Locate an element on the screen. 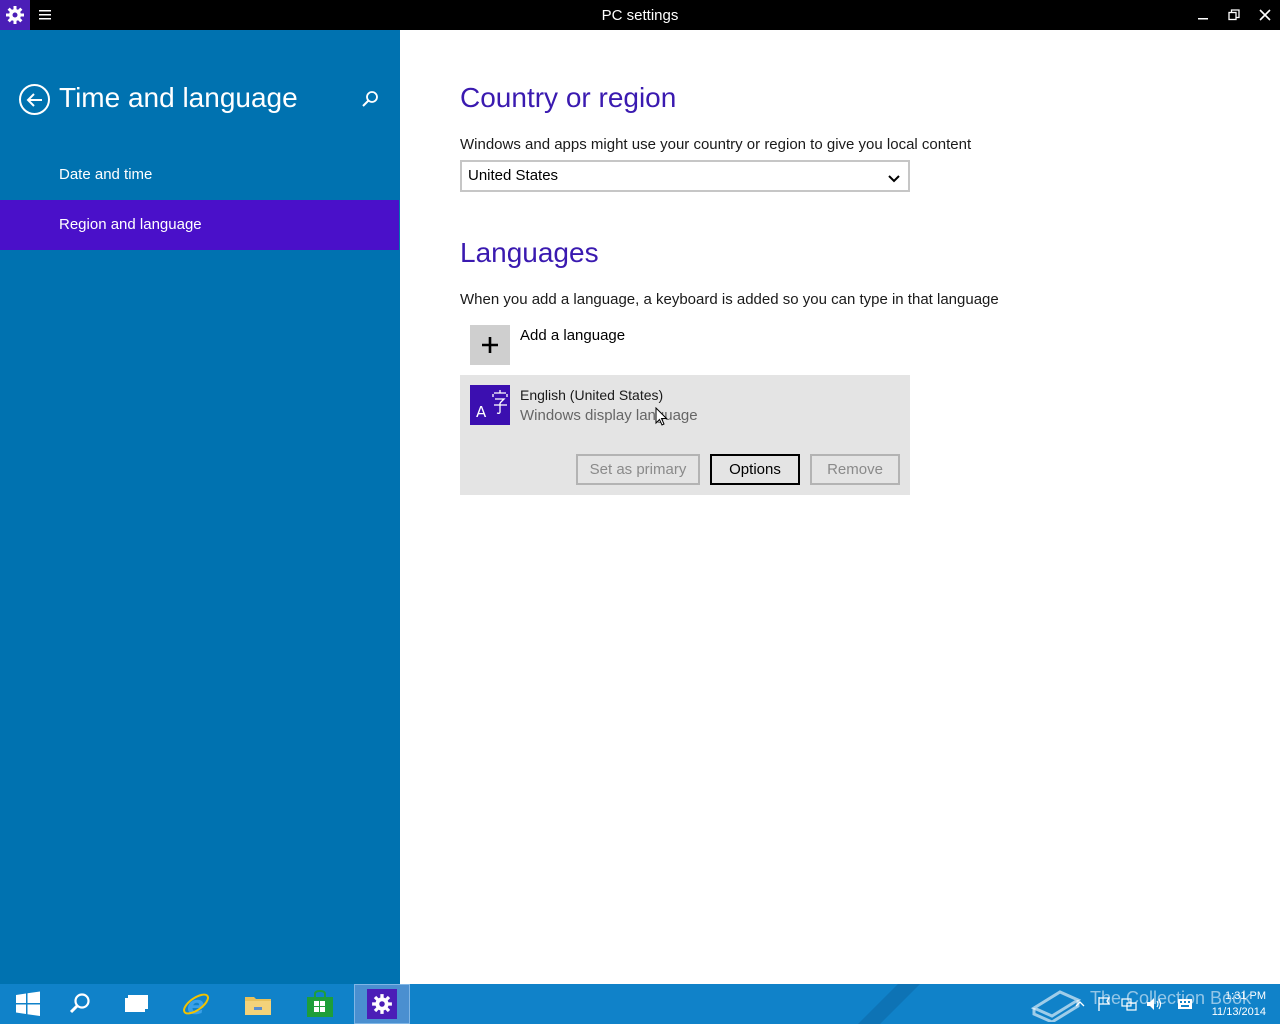 The height and width of the screenshot is (1024, 1280). close-icon is located at coordinates (1265, 15).